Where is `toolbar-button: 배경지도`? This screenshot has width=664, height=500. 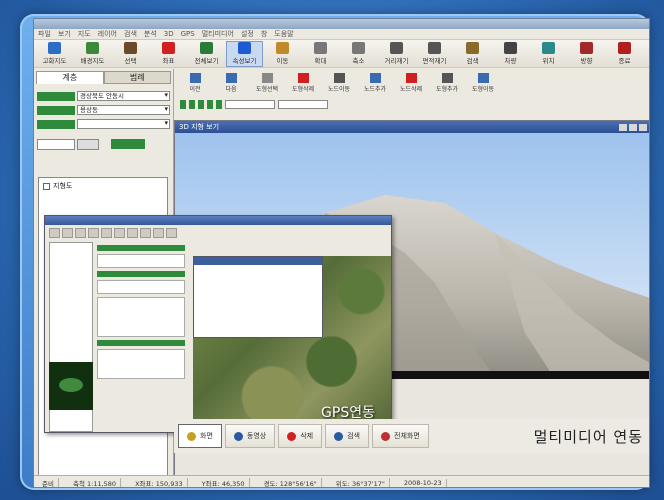 toolbar-button: 배경지도 is located at coordinates (92, 54).